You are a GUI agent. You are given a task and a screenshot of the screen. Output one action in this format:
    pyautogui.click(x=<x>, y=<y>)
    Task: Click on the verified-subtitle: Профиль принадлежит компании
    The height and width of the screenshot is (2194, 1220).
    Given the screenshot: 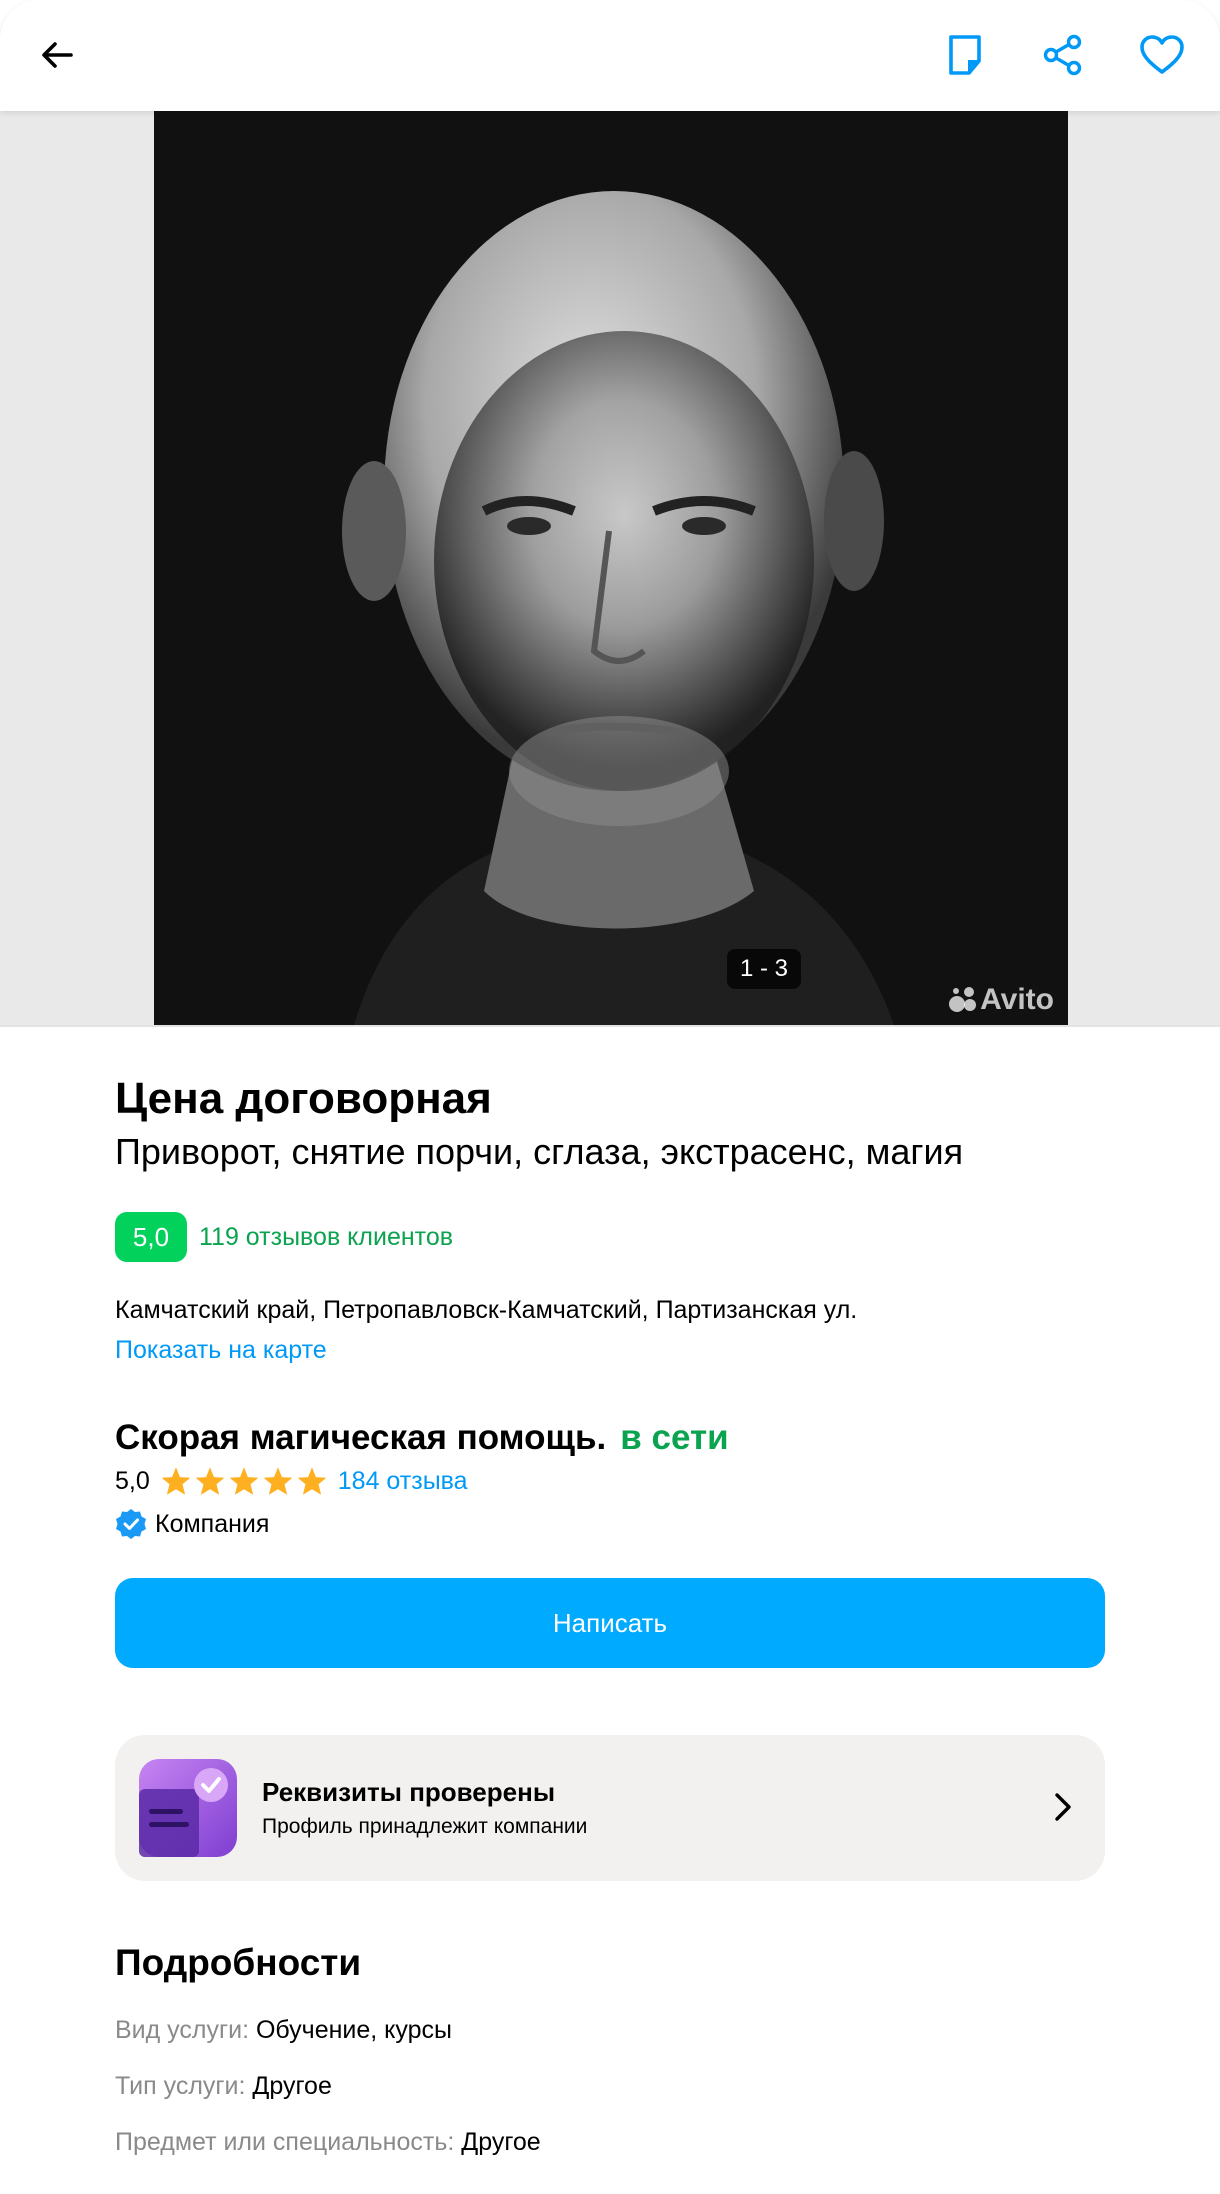 What is the action you would take?
    pyautogui.click(x=425, y=1826)
    